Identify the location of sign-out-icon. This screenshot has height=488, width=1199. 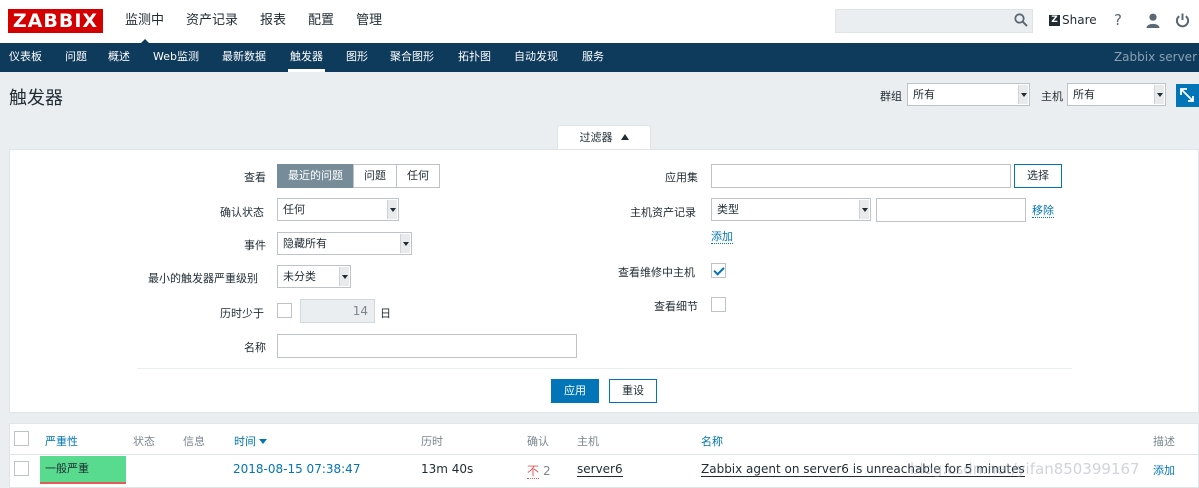
(1182, 20).